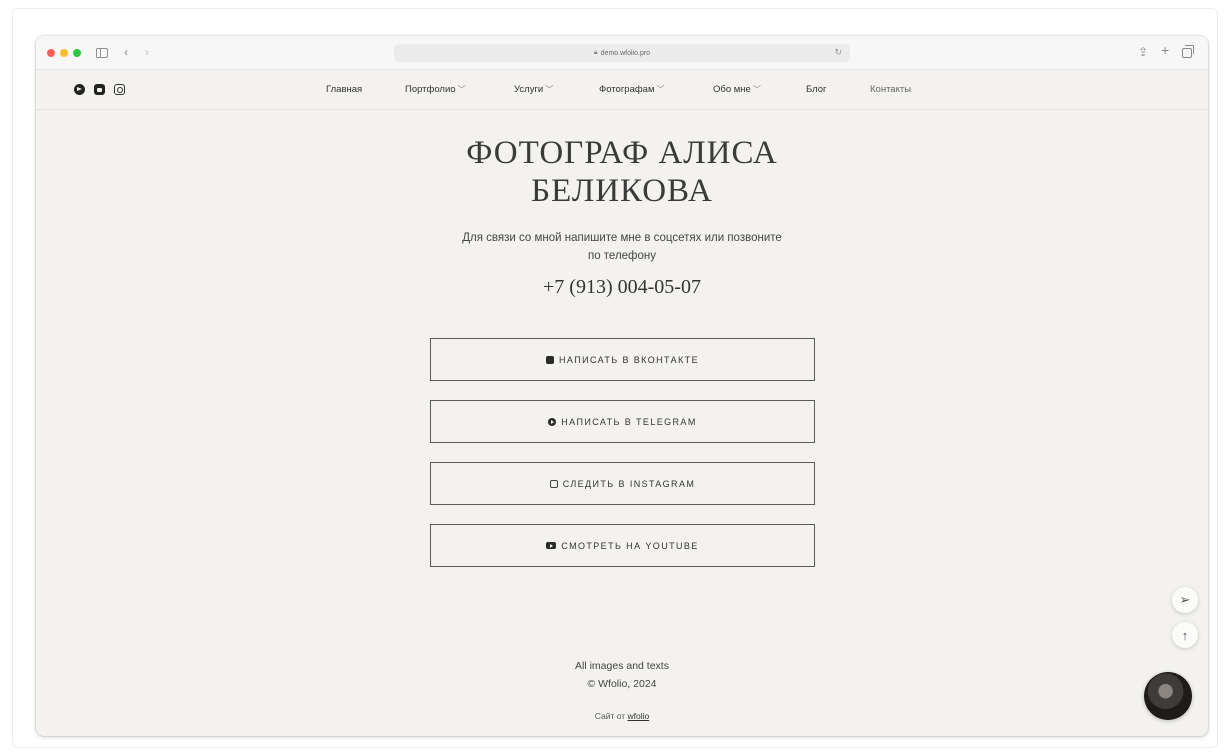 Image resolution: width=1226 pixels, height=755 pixels. I want to click on youtube-icon, so click(551, 545).